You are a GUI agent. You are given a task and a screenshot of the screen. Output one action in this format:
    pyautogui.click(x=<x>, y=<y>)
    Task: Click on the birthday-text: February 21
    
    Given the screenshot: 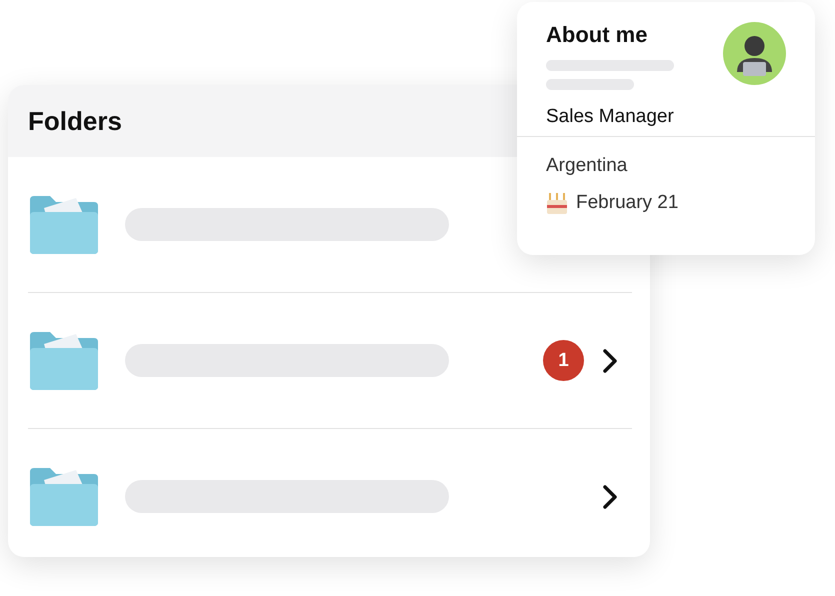 What is the action you would take?
    pyautogui.click(x=627, y=203)
    